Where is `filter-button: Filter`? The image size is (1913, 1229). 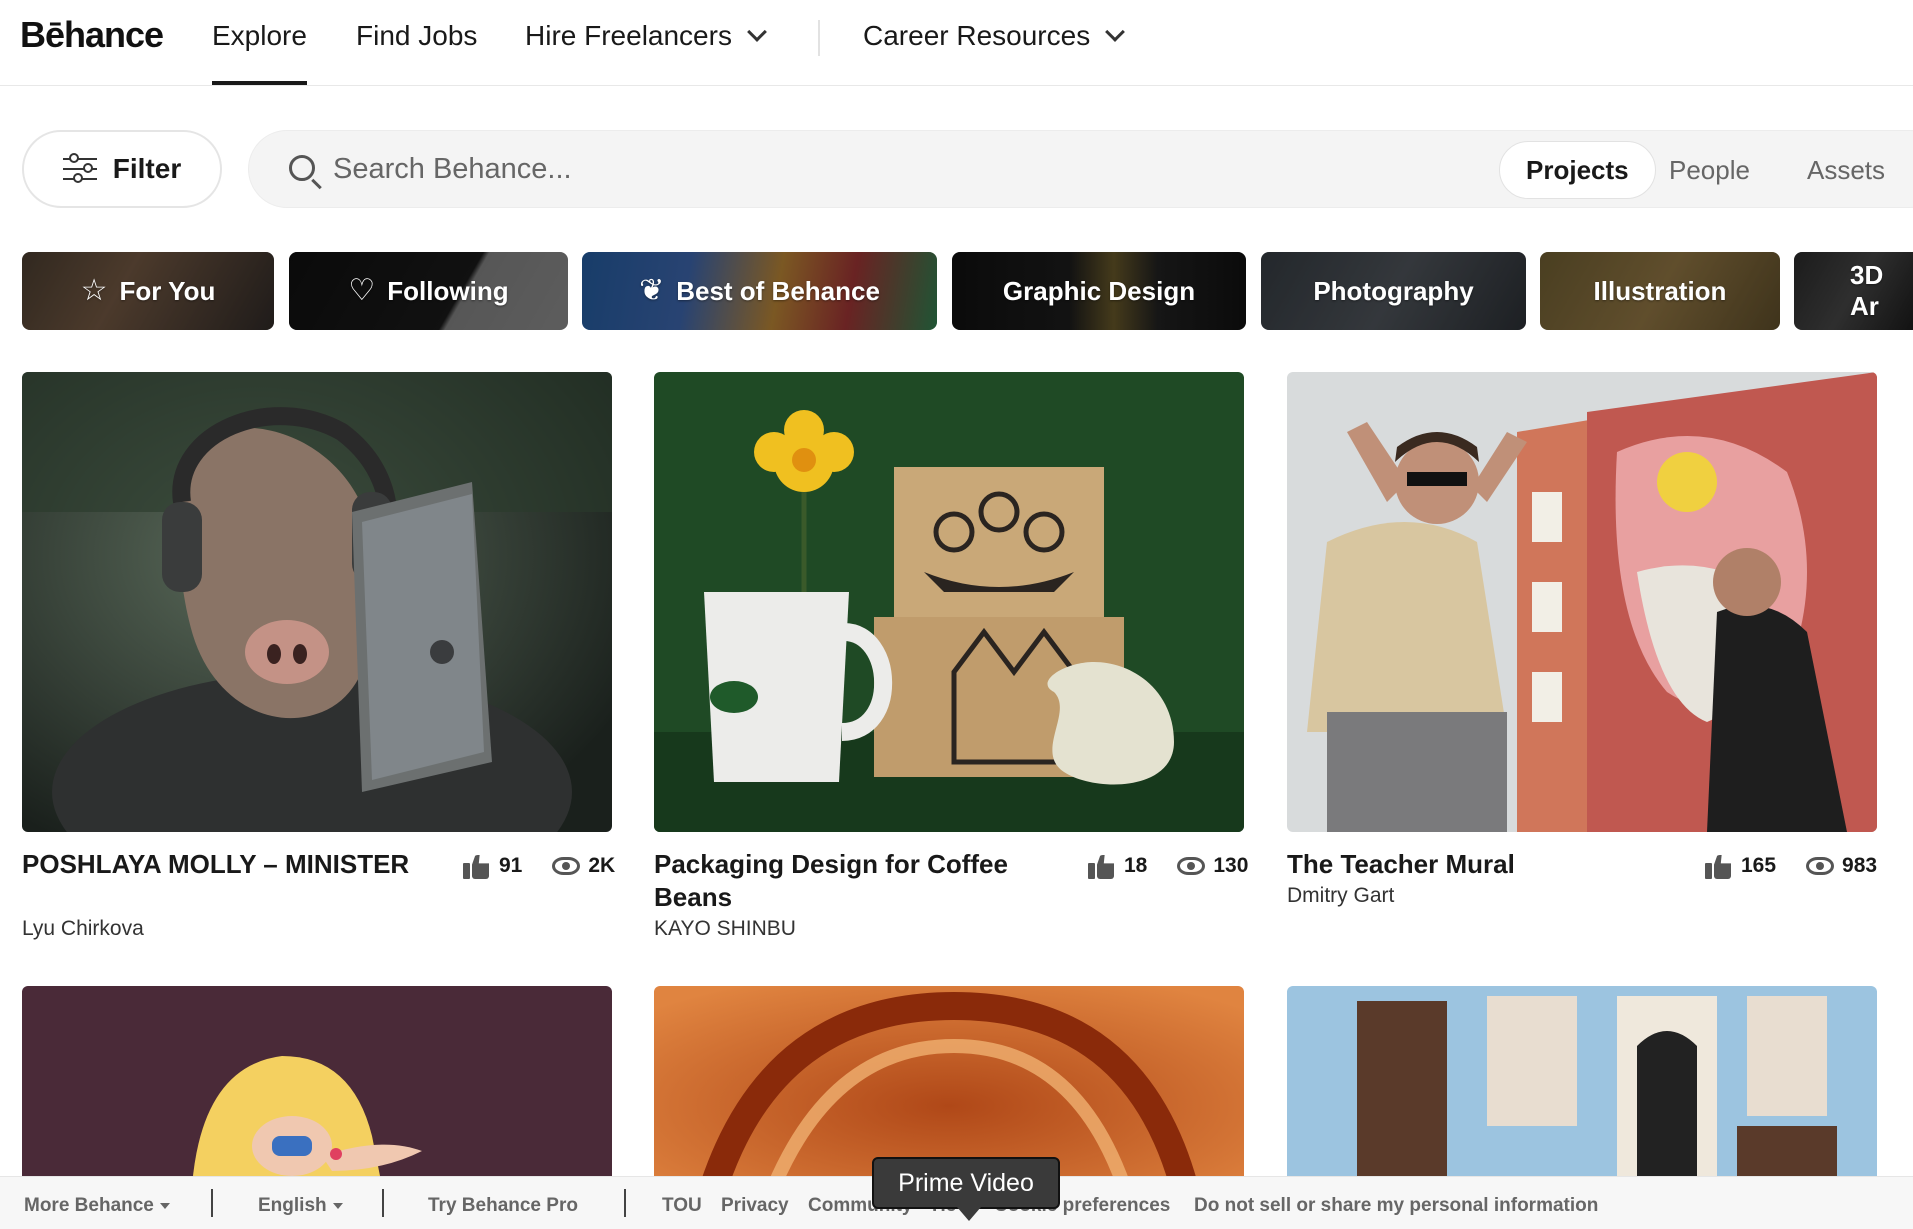
filter-button: Filter is located at coordinates (122, 169).